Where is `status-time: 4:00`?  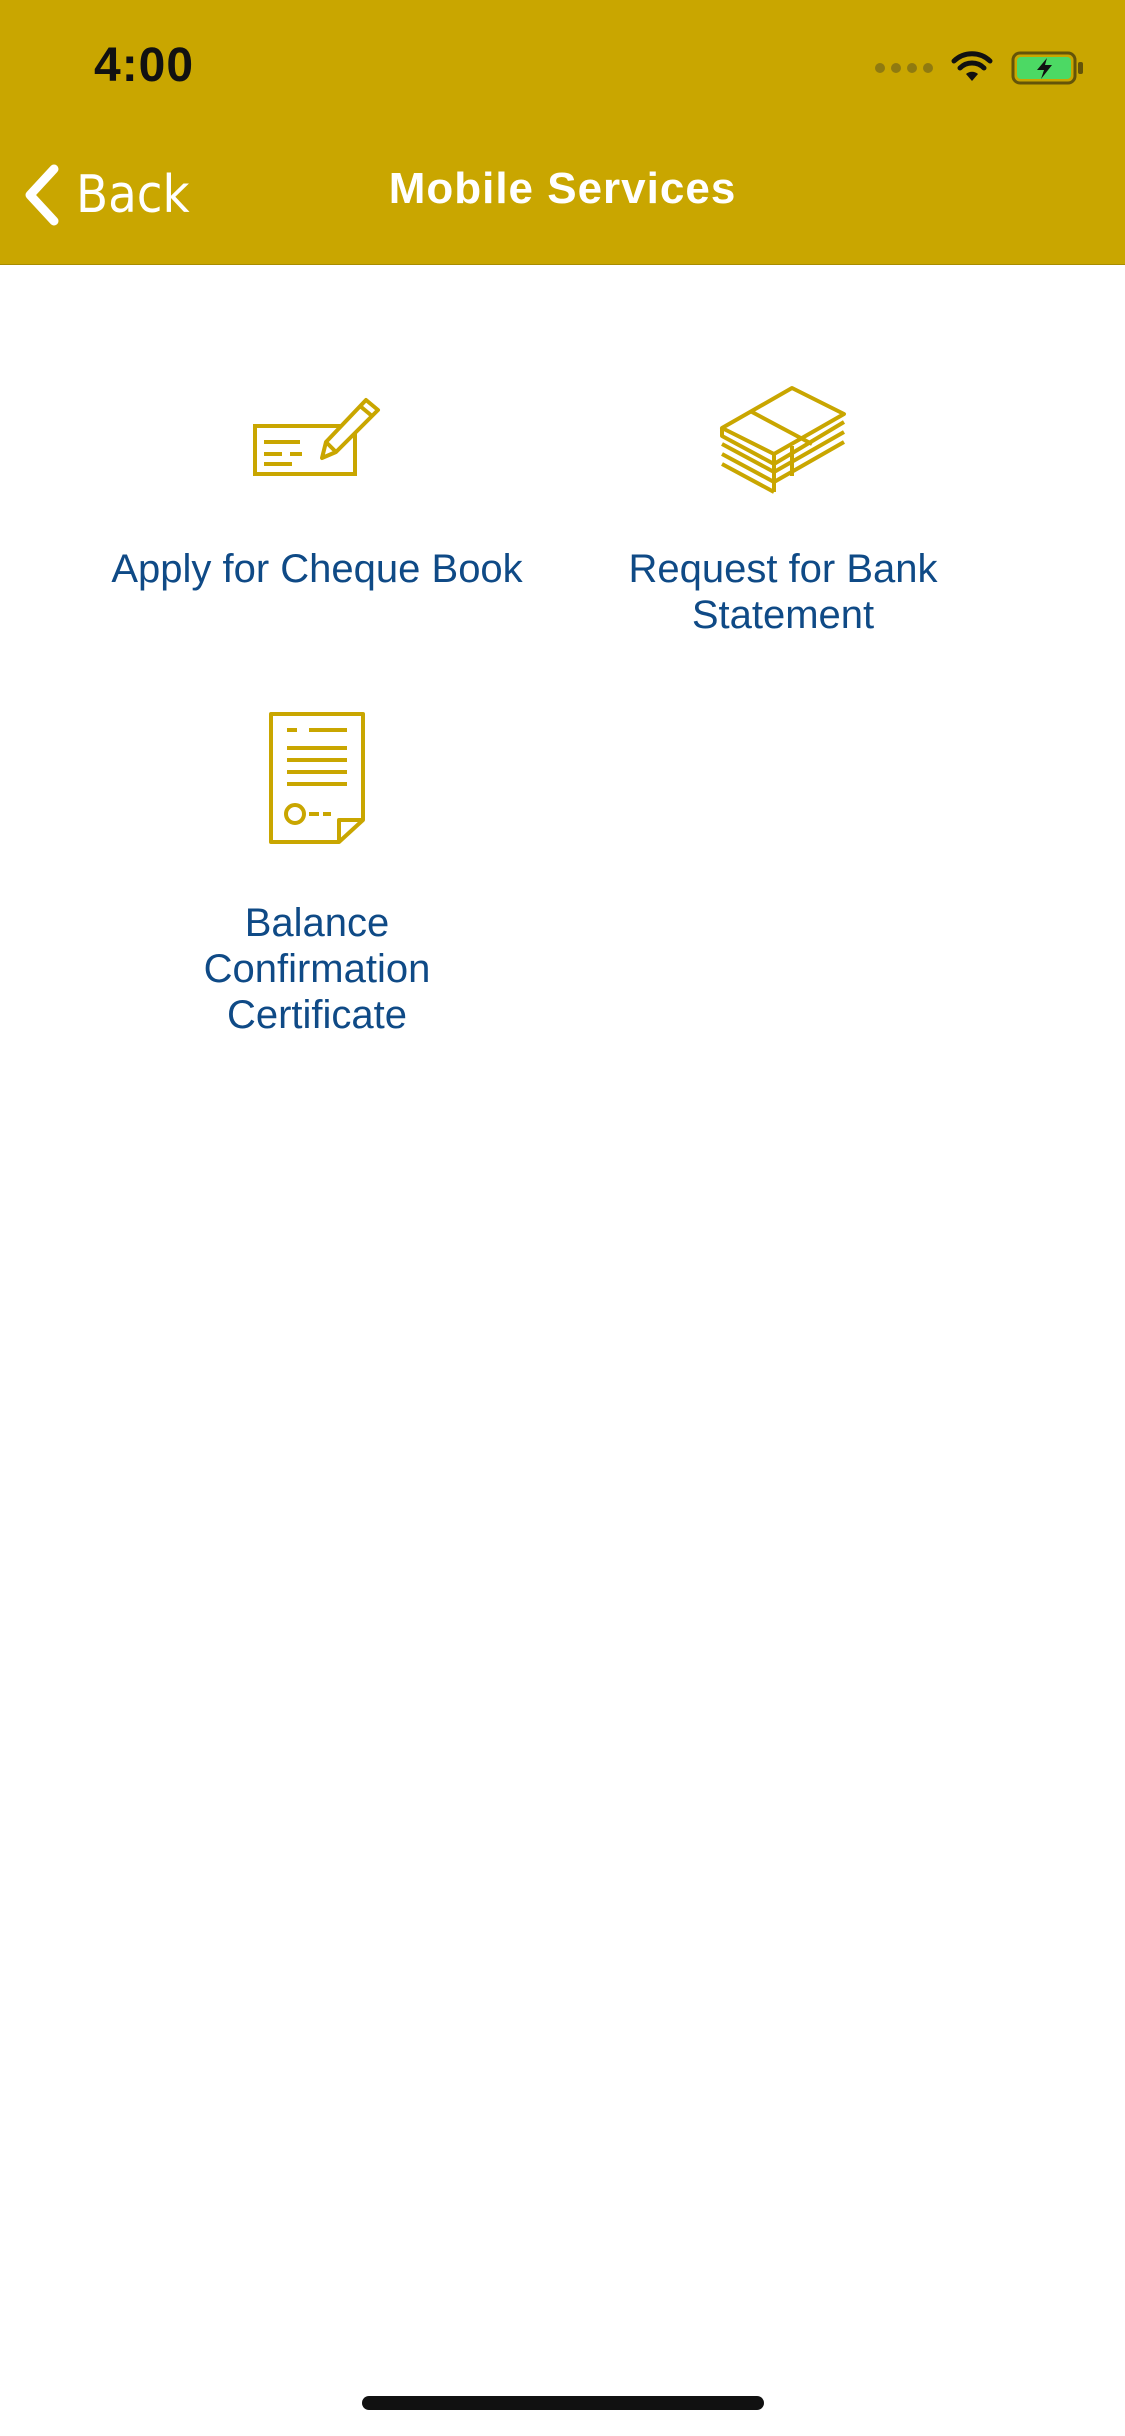 status-time: 4:00 is located at coordinates (144, 65).